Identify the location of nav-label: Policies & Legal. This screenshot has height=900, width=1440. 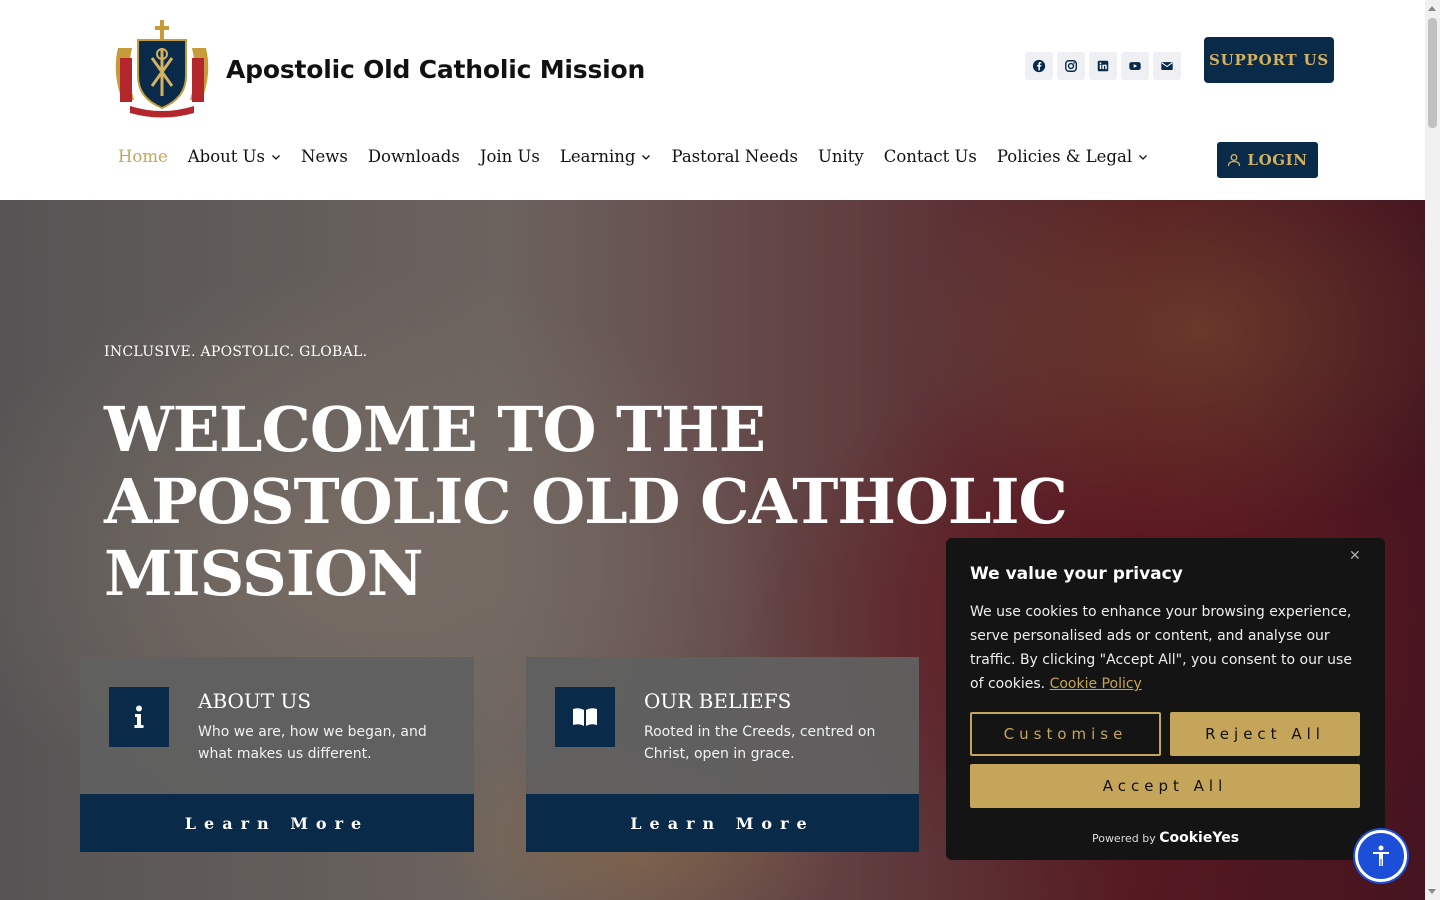
(1064, 156).